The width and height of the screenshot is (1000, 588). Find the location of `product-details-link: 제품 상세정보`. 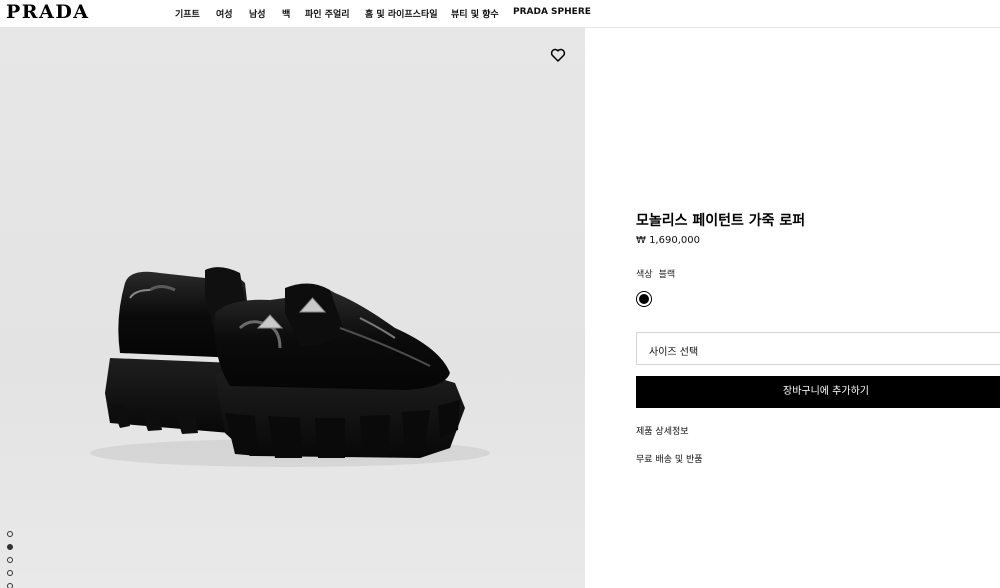

product-details-link: 제품 상세정보 is located at coordinates (662, 430).